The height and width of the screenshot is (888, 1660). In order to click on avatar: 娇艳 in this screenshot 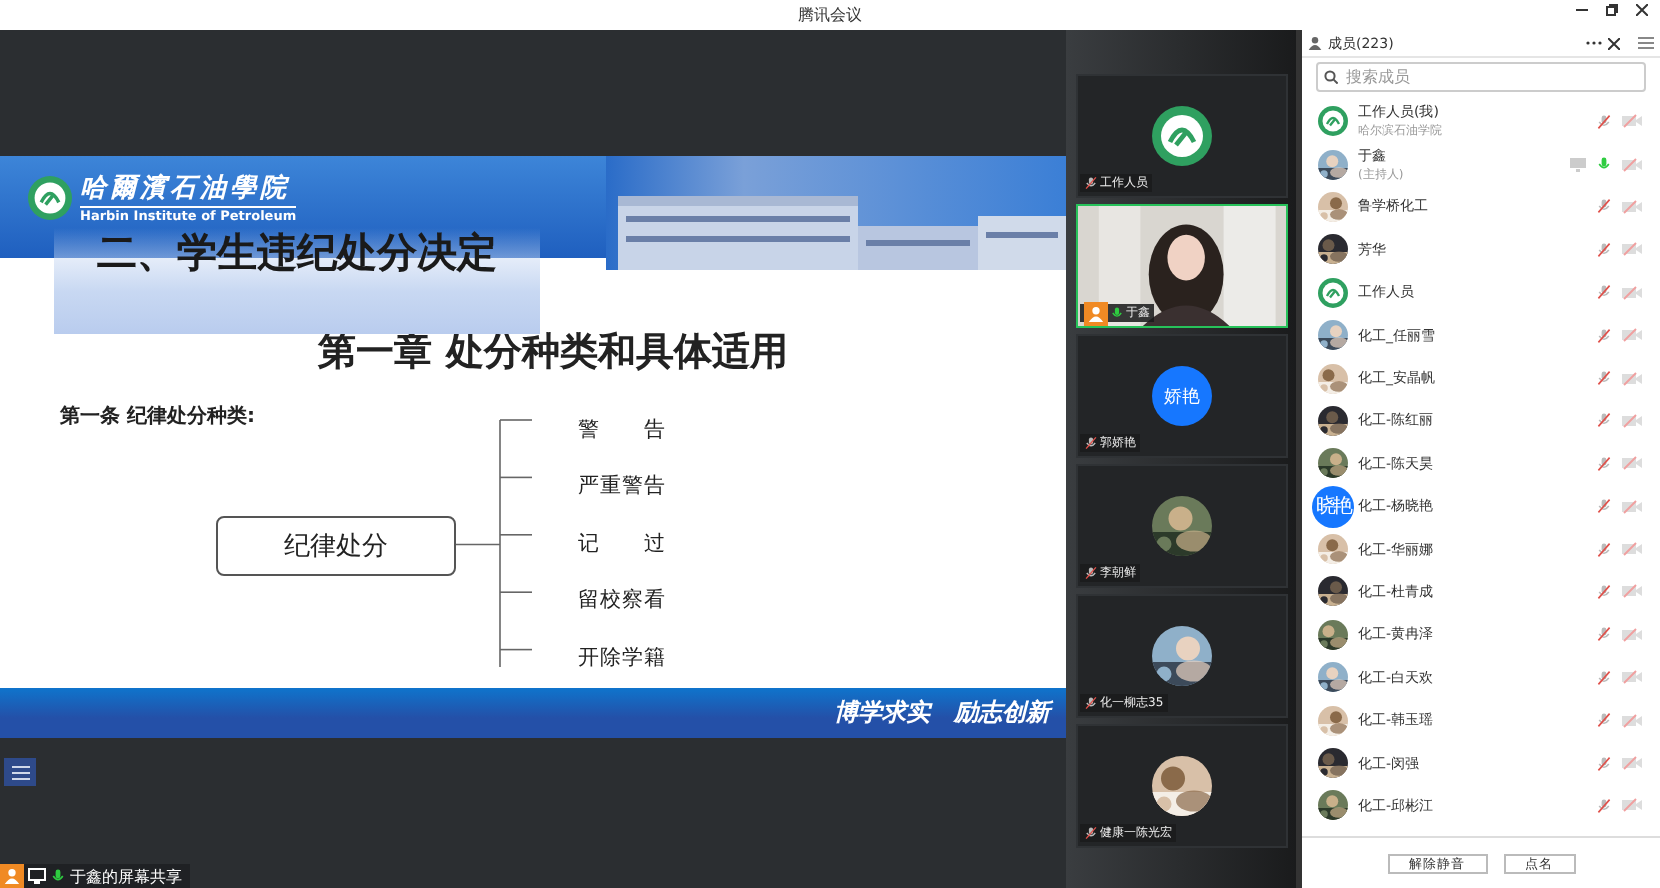, I will do `click(1182, 396)`.